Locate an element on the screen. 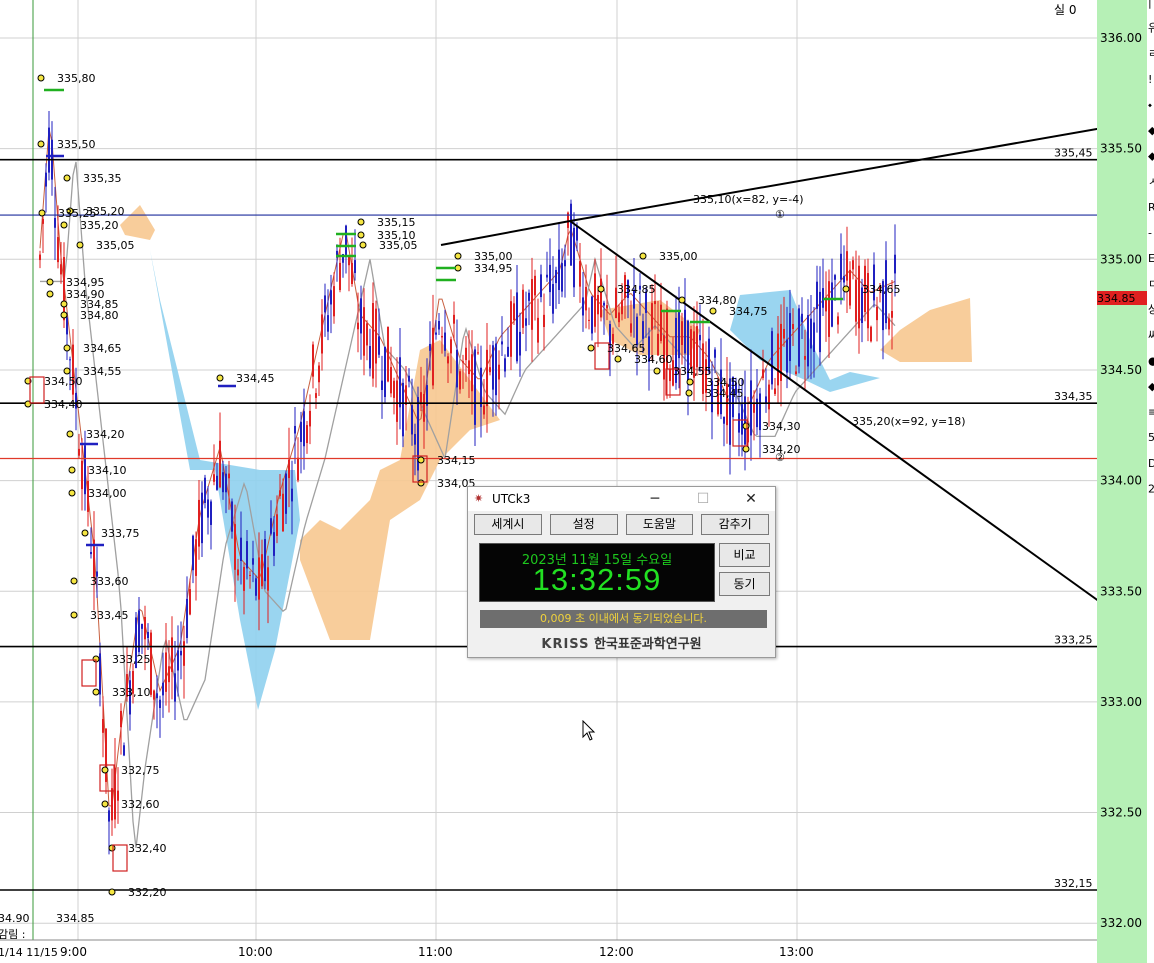 The image size is (1154, 963). y-tick-label: 333.00 is located at coordinates (1121, 702).